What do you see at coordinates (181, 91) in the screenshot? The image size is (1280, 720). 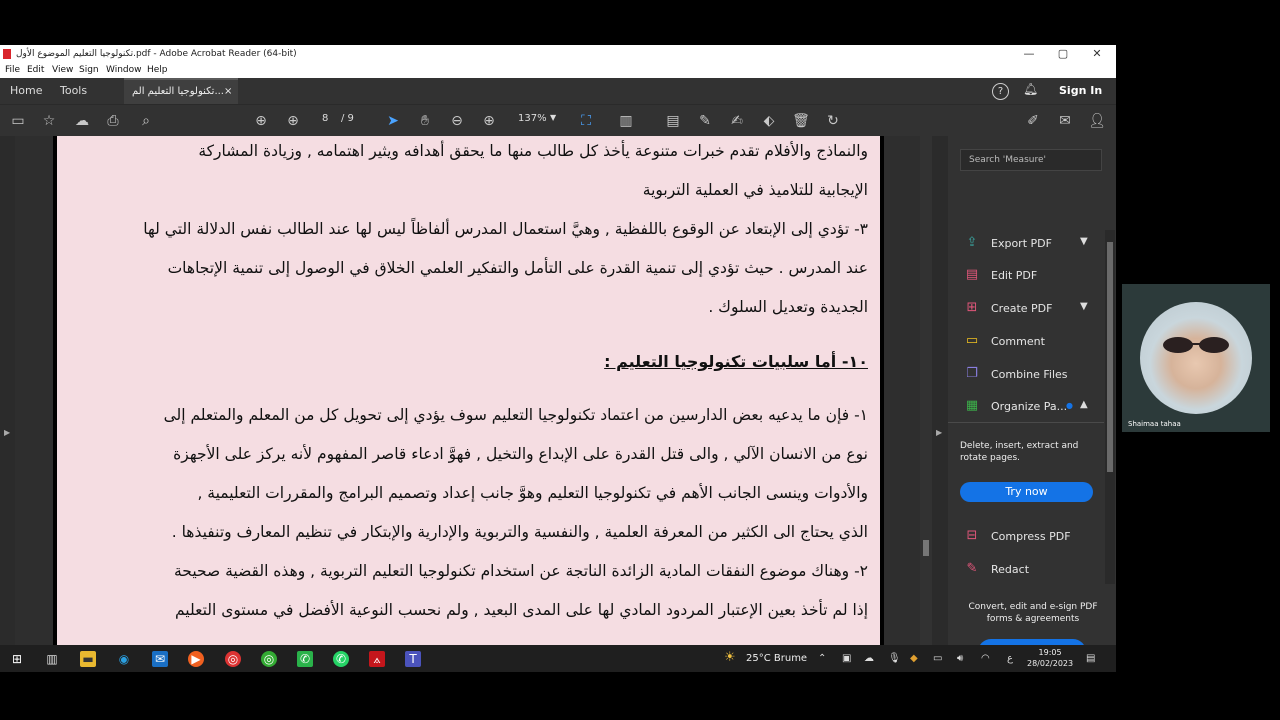 I see `tab-document: تكنولوجيا التعليم الم... ×` at bounding box center [181, 91].